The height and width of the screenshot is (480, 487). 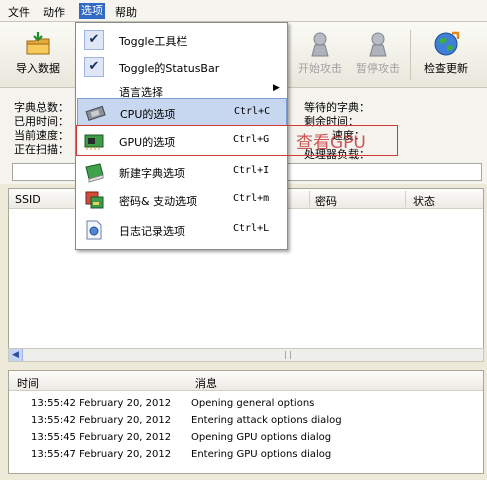 What do you see at coordinates (38, 43) in the screenshot?
I see `import-folder-icon` at bounding box center [38, 43].